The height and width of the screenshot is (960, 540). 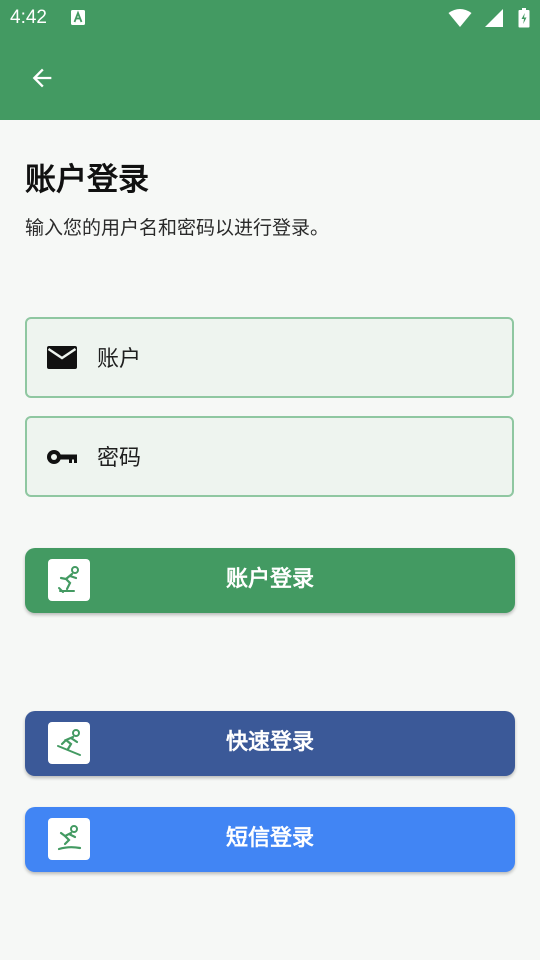 I want to click on account-login-button: 账户登录, so click(x=270, y=580).